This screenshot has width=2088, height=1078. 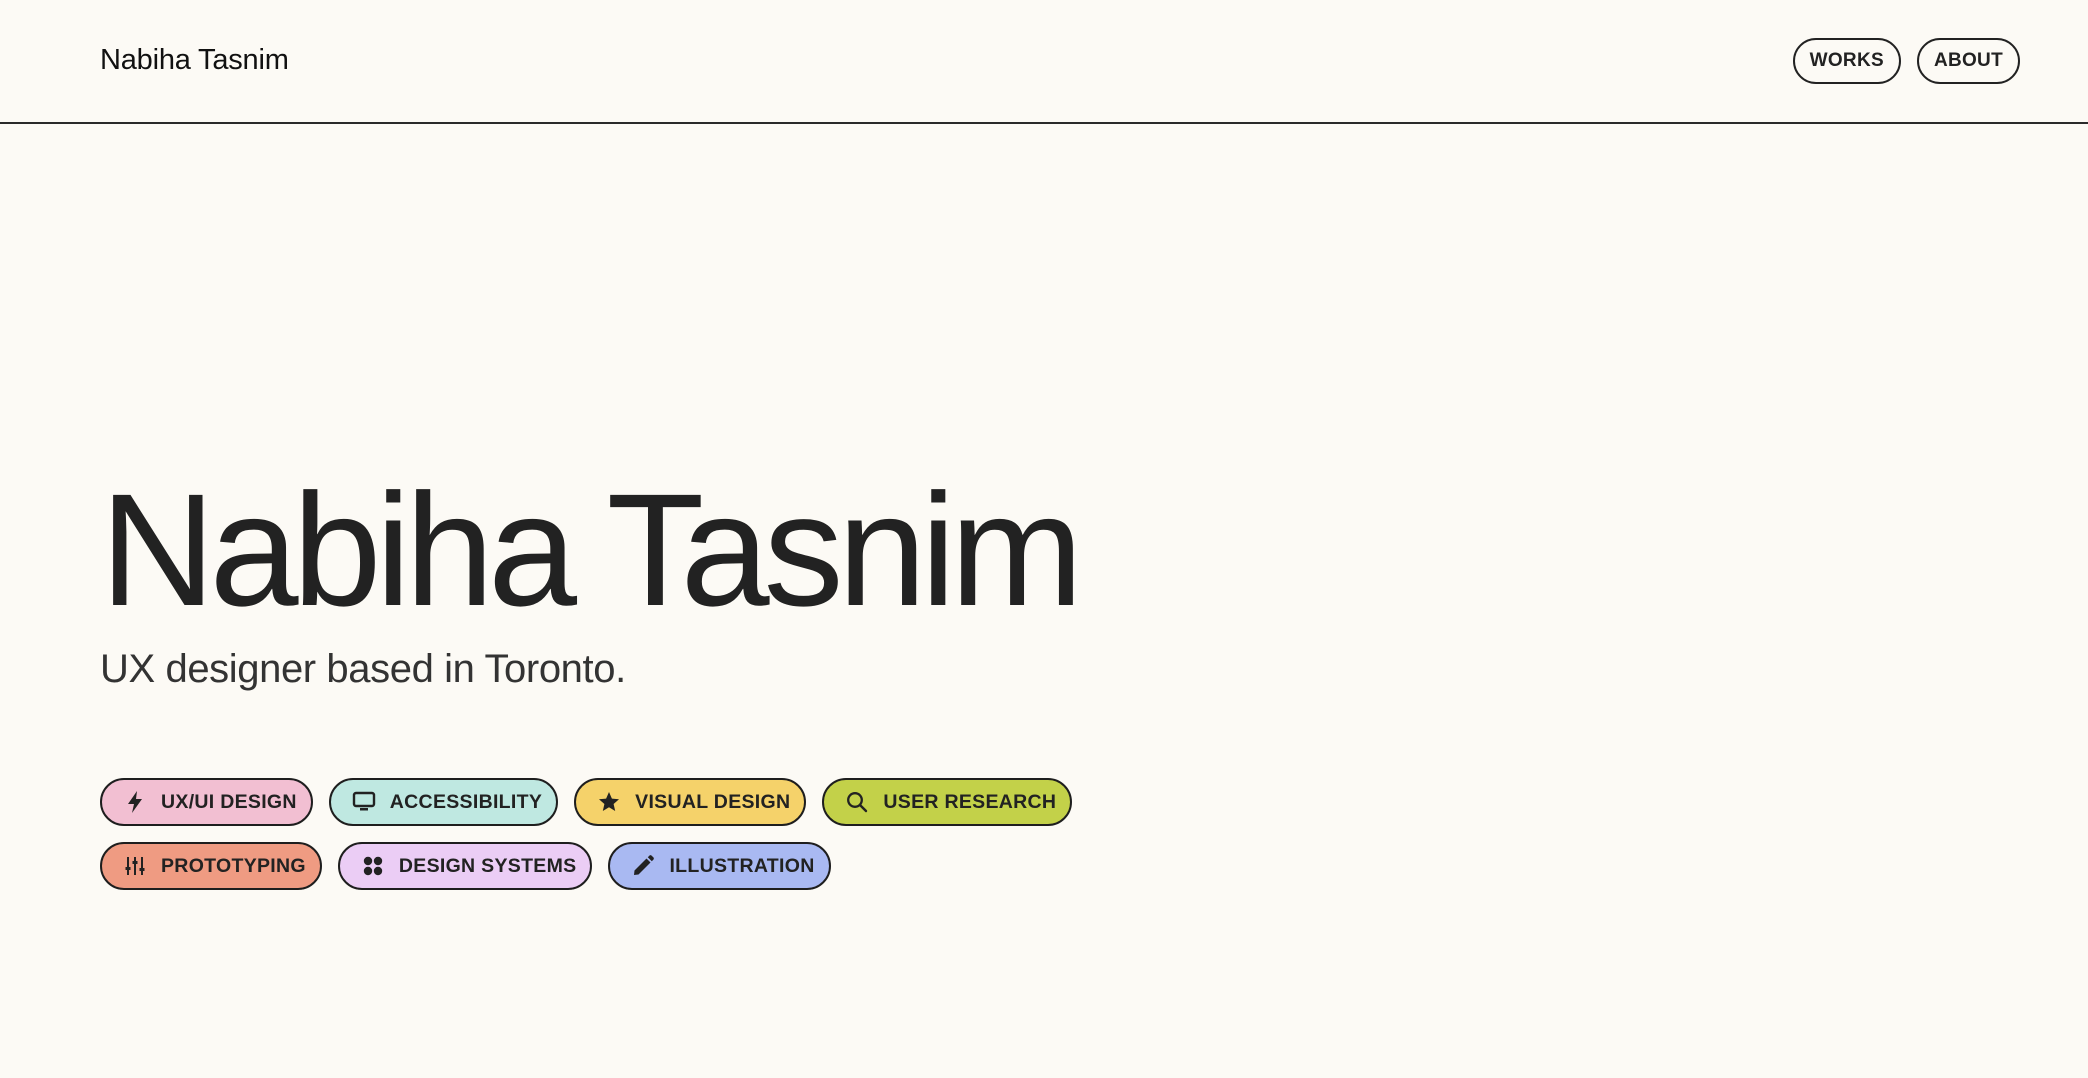 I want to click on tag-ux-ui-design: UX/UI DESIGN, so click(x=206, y=802).